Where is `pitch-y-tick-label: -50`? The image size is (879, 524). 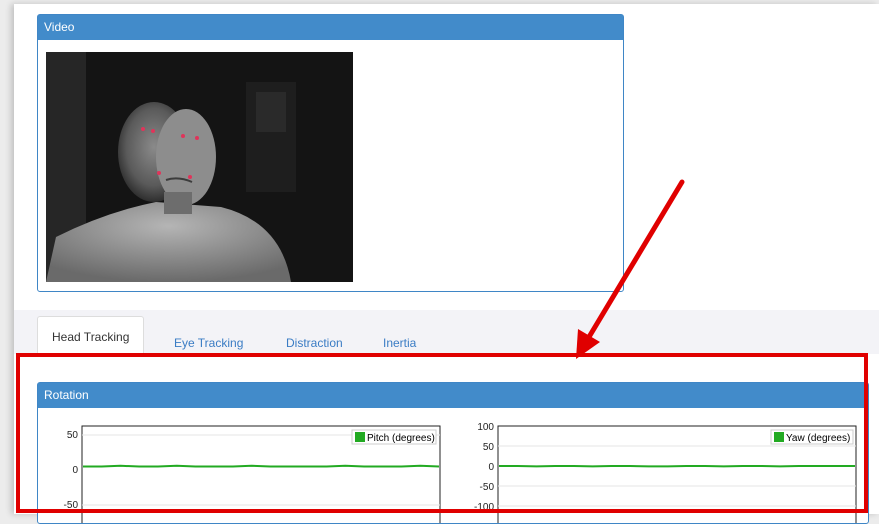
pitch-y-tick-label: -50 is located at coordinates (71, 505).